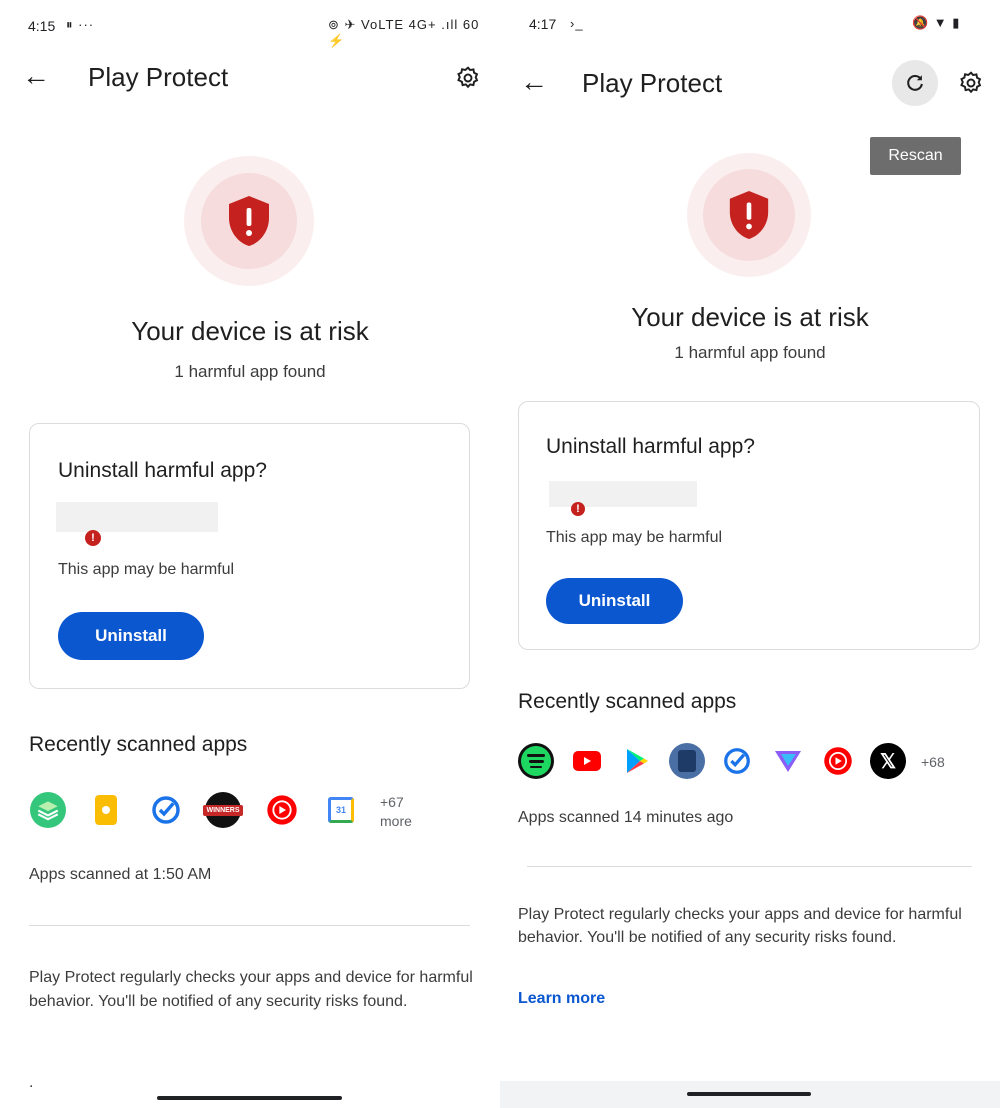 Image resolution: width=1000 pixels, height=1108 pixels. I want to click on calendar-icon: 31, so click(341, 810).